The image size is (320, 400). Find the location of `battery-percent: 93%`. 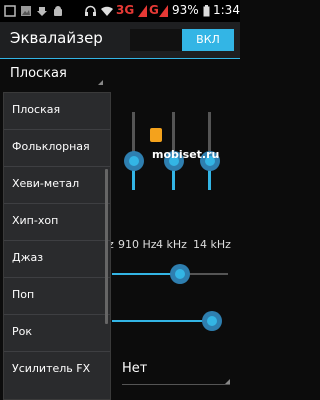

battery-percent: 93% is located at coordinates (185, 10).